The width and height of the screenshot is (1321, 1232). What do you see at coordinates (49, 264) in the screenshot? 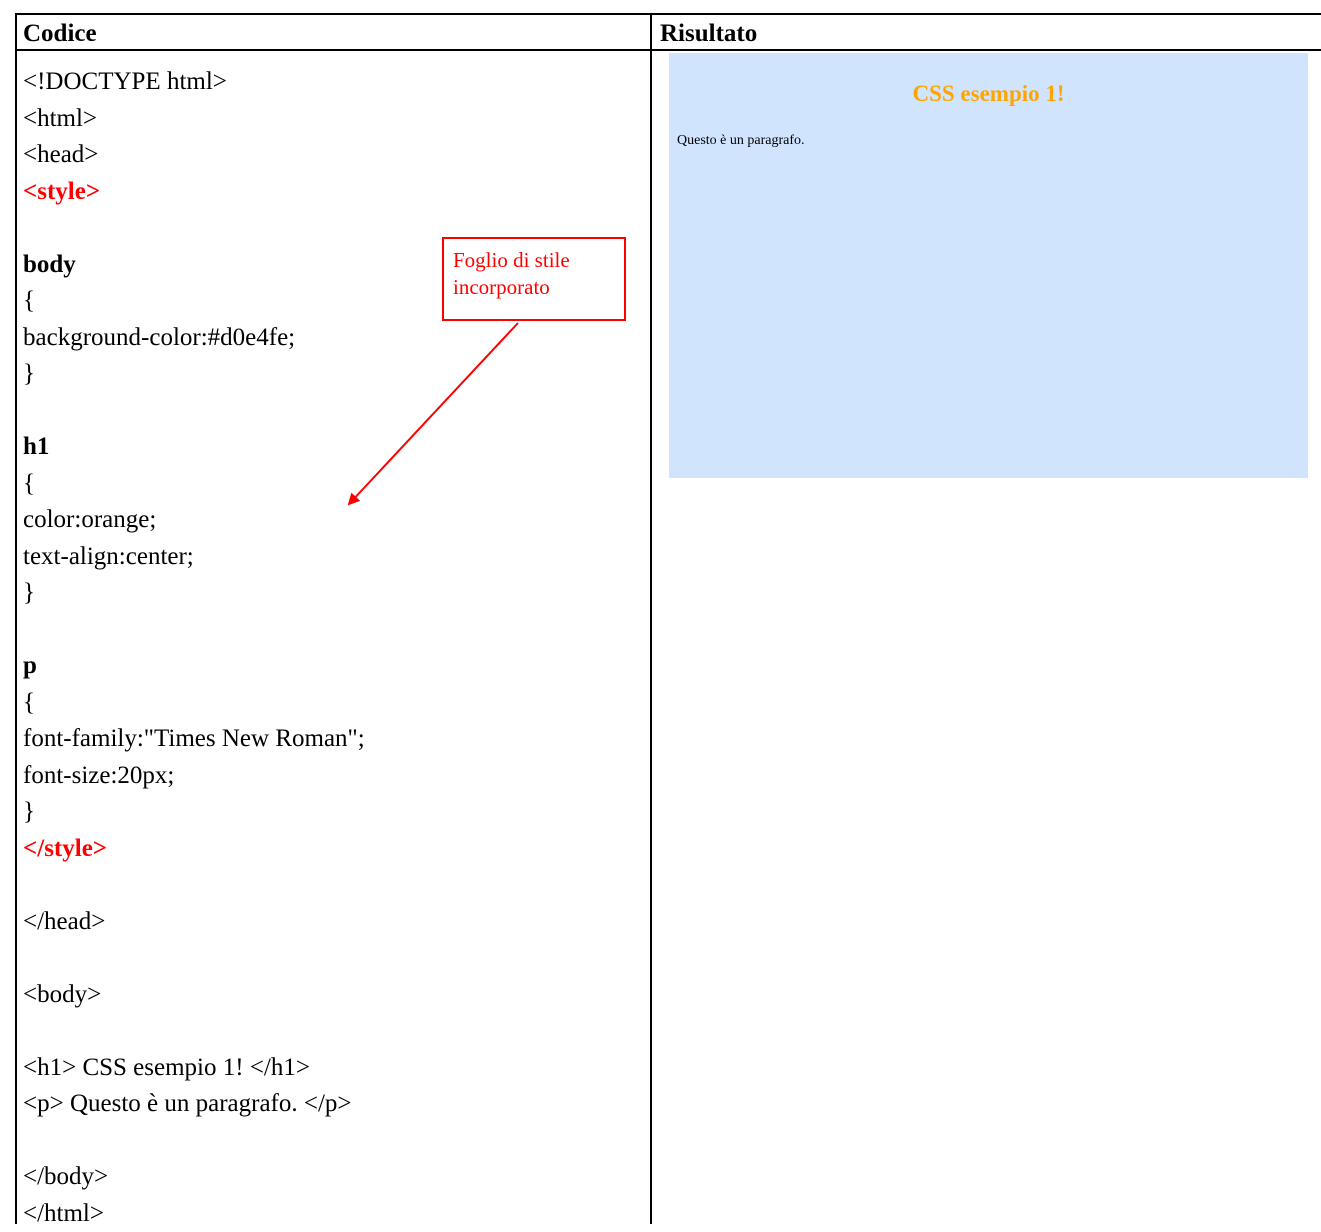
I see `body-selector: body` at bounding box center [49, 264].